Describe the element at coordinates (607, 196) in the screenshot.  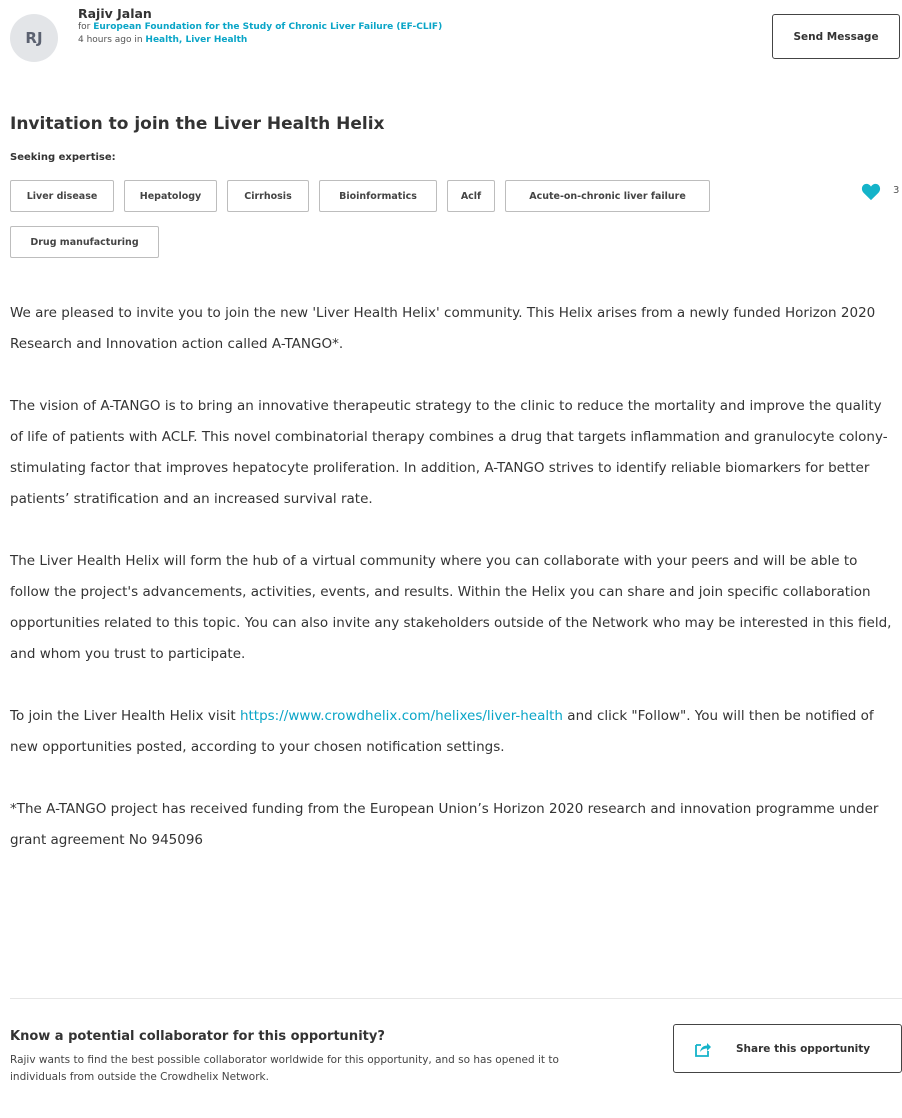
I see `expertise-tag: Acute-on-chronic liver failure` at that location.